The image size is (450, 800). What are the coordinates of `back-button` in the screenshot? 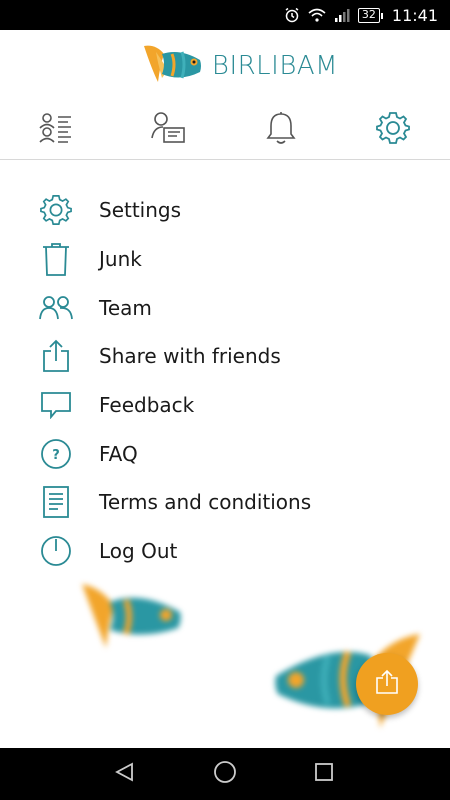 It's located at (125, 774).